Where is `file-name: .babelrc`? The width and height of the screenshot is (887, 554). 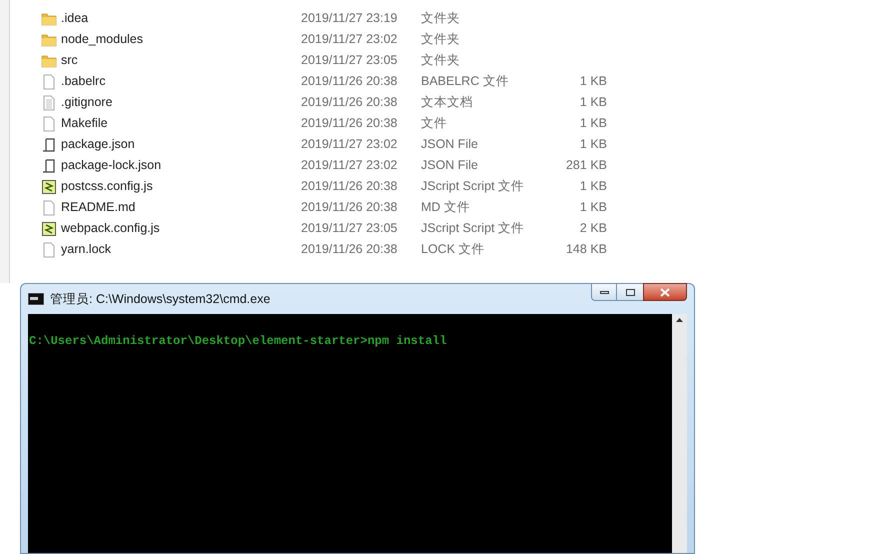
file-name: .babelrc is located at coordinates (83, 81).